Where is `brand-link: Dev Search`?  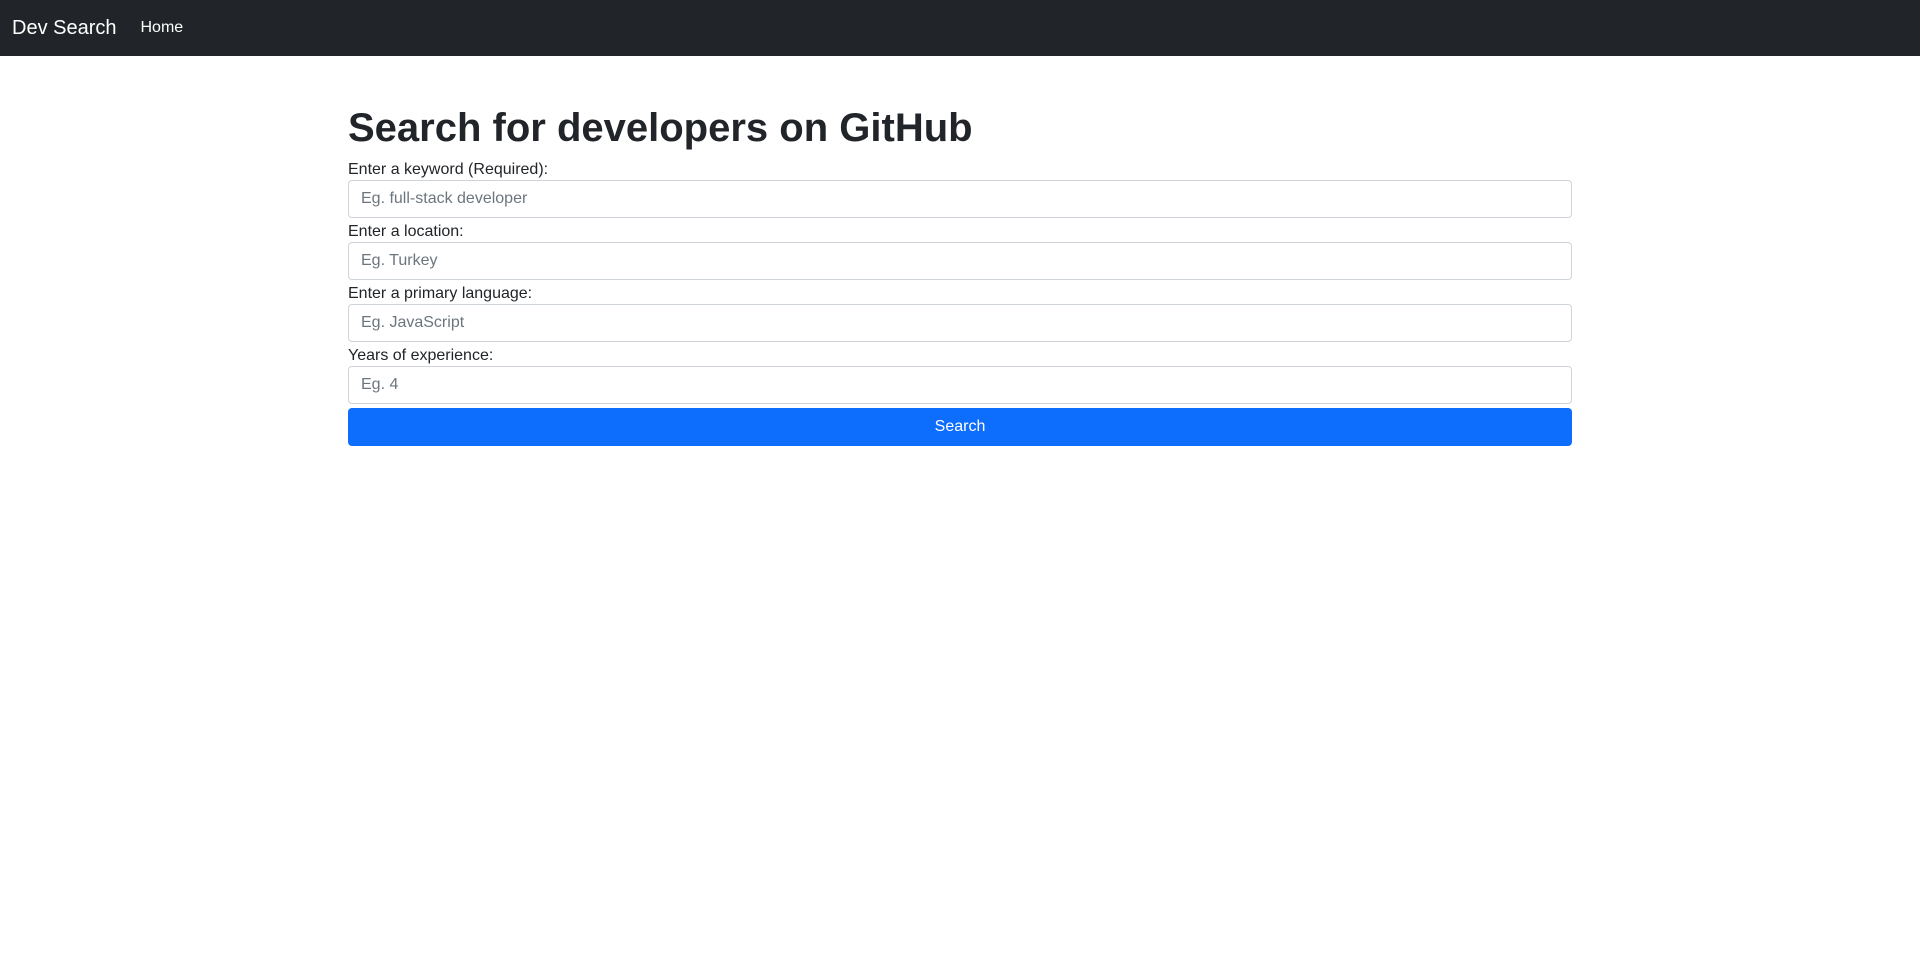
brand-link: Dev Search is located at coordinates (64, 28).